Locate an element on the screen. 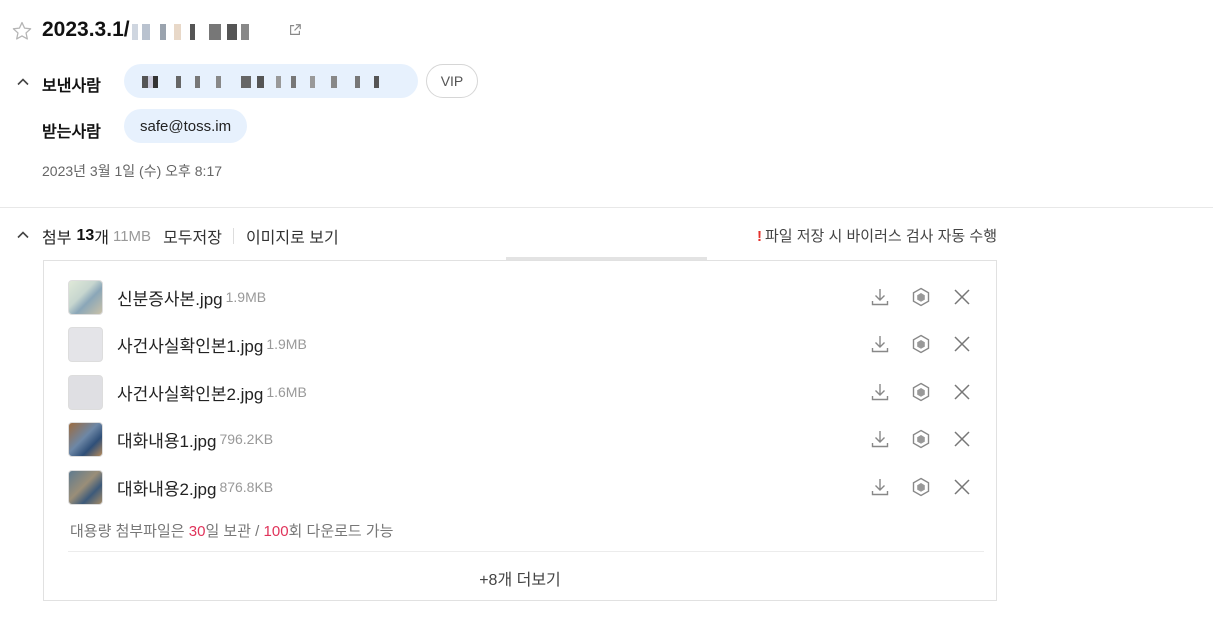 This screenshot has width=1213, height=637. notice-mid: 일 보관 / is located at coordinates (234, 531).